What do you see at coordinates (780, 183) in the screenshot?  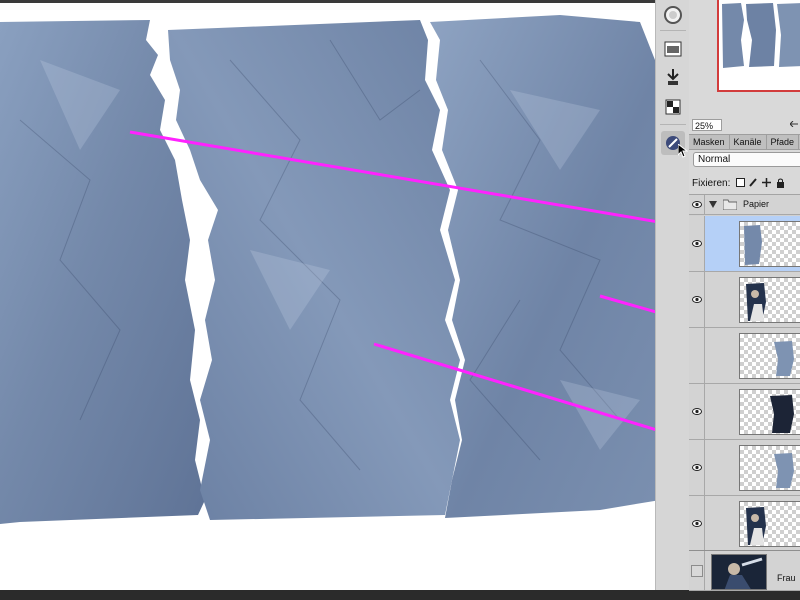 I see `lock-all-icon` at bounding box center [780, 183].